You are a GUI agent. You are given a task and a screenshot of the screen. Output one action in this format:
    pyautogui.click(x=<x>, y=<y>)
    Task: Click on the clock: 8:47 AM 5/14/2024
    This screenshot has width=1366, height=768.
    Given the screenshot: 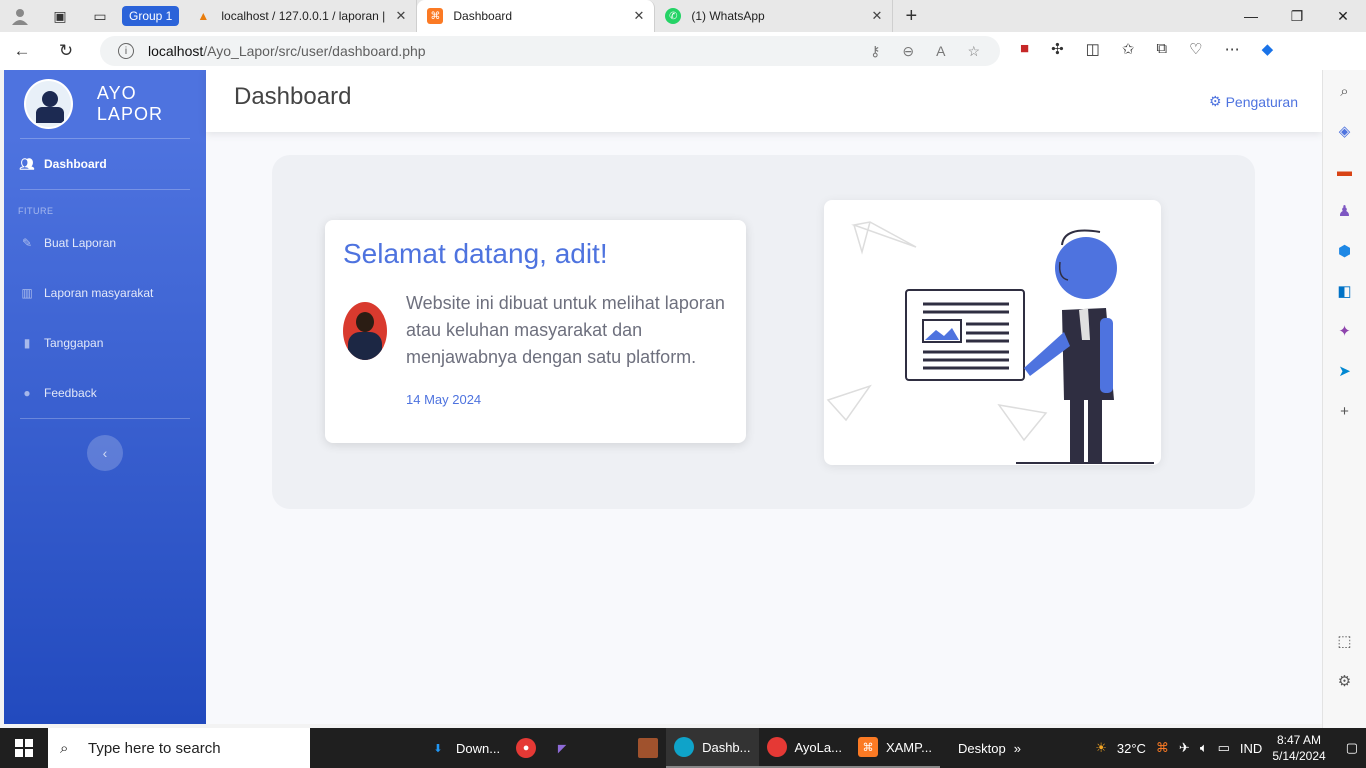 What is the action you would take?
    pyautogui.click(x=1298, y=748)
    